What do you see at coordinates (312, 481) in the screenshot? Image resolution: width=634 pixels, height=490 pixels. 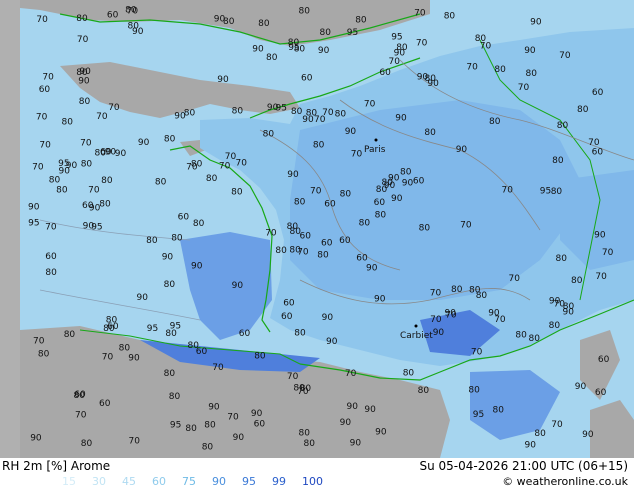 I see `legend-value: 100` at bounding box center [312, 481].